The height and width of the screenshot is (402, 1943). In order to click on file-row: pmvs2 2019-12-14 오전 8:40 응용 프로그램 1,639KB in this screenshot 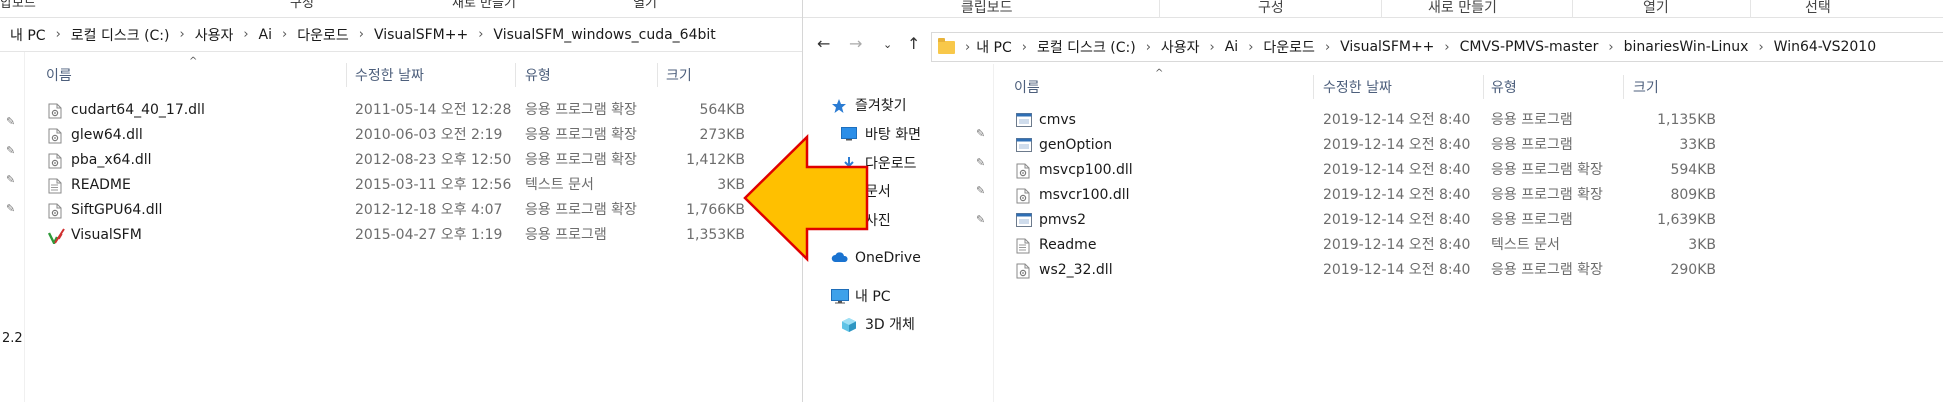, I will do `click(1303, 220)`.